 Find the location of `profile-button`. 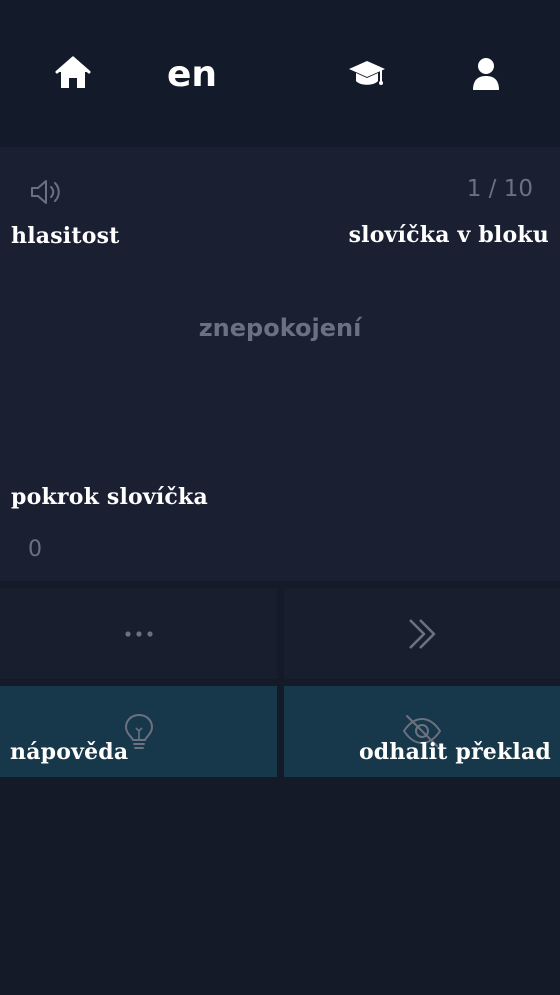

profile-button is located at coordinates (486, 74).